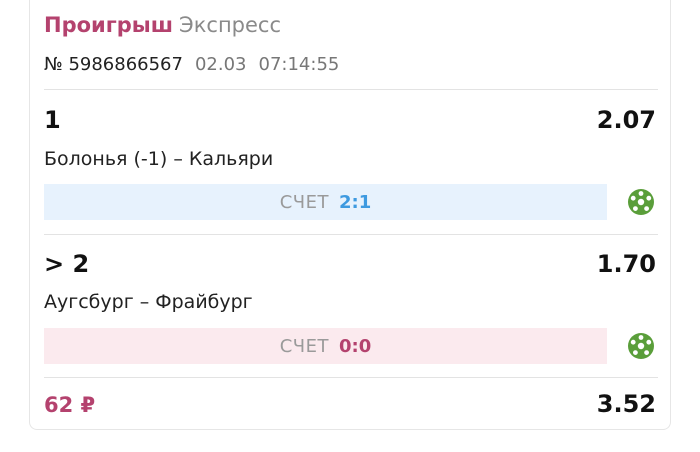 The width and height of the screenshot is (700, 452). I want to click on score-bar: СЧЕТ 0:0, so click(325, 346).